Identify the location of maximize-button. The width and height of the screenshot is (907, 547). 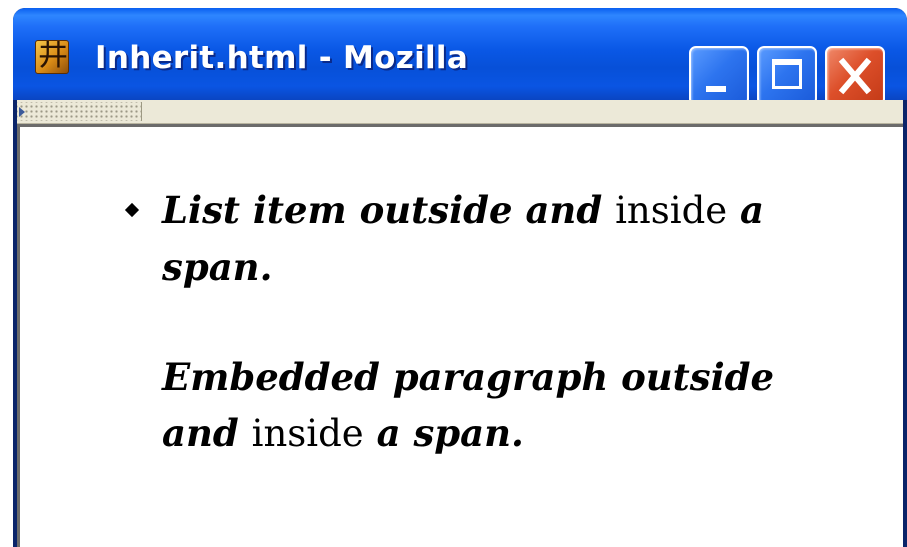
(787, 76).